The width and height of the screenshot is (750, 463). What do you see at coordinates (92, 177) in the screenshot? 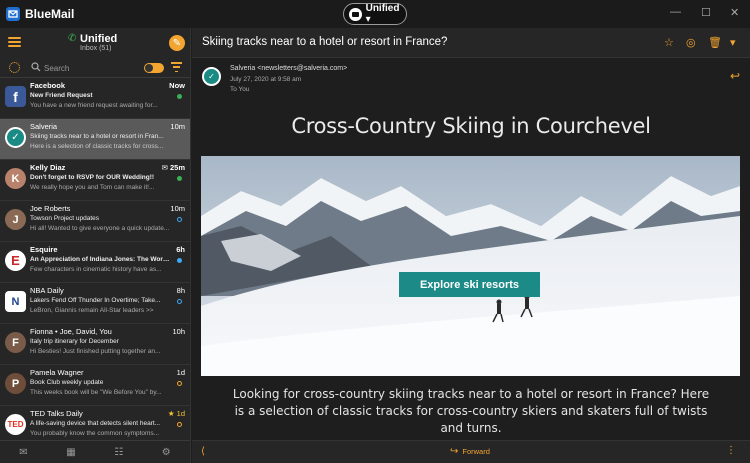
I see `mail-subject: Don't forget to RSVP for OUR Wedding!!` at bounding box center [92, 177].